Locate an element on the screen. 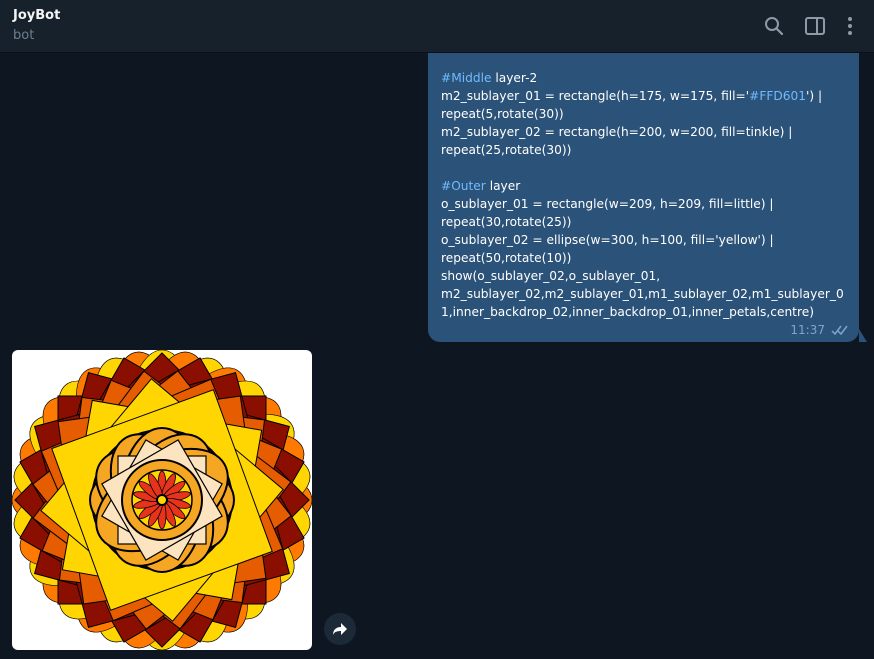 Image resolution: width=874 pixels, height=659 pixels. message-meta: 11:37 is located at coordinates (819, 330).